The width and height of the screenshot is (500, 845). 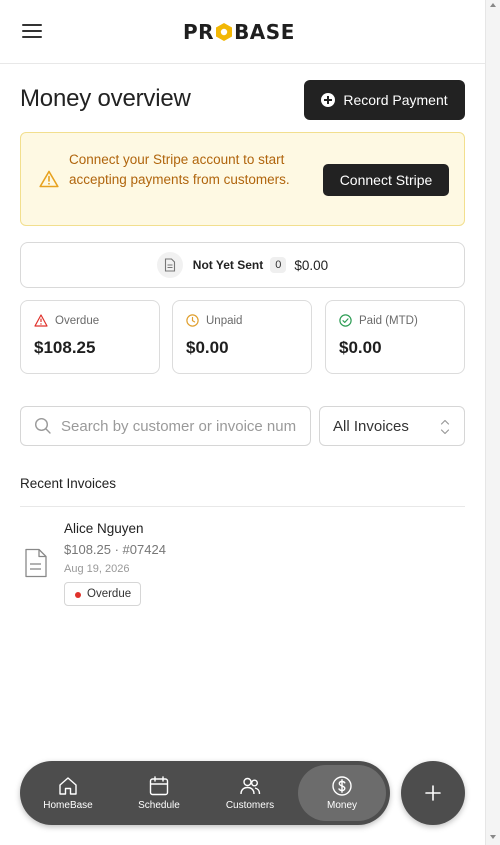 I want to click on nav-item-homebase: HomeBase, so click(x=68, y=793).